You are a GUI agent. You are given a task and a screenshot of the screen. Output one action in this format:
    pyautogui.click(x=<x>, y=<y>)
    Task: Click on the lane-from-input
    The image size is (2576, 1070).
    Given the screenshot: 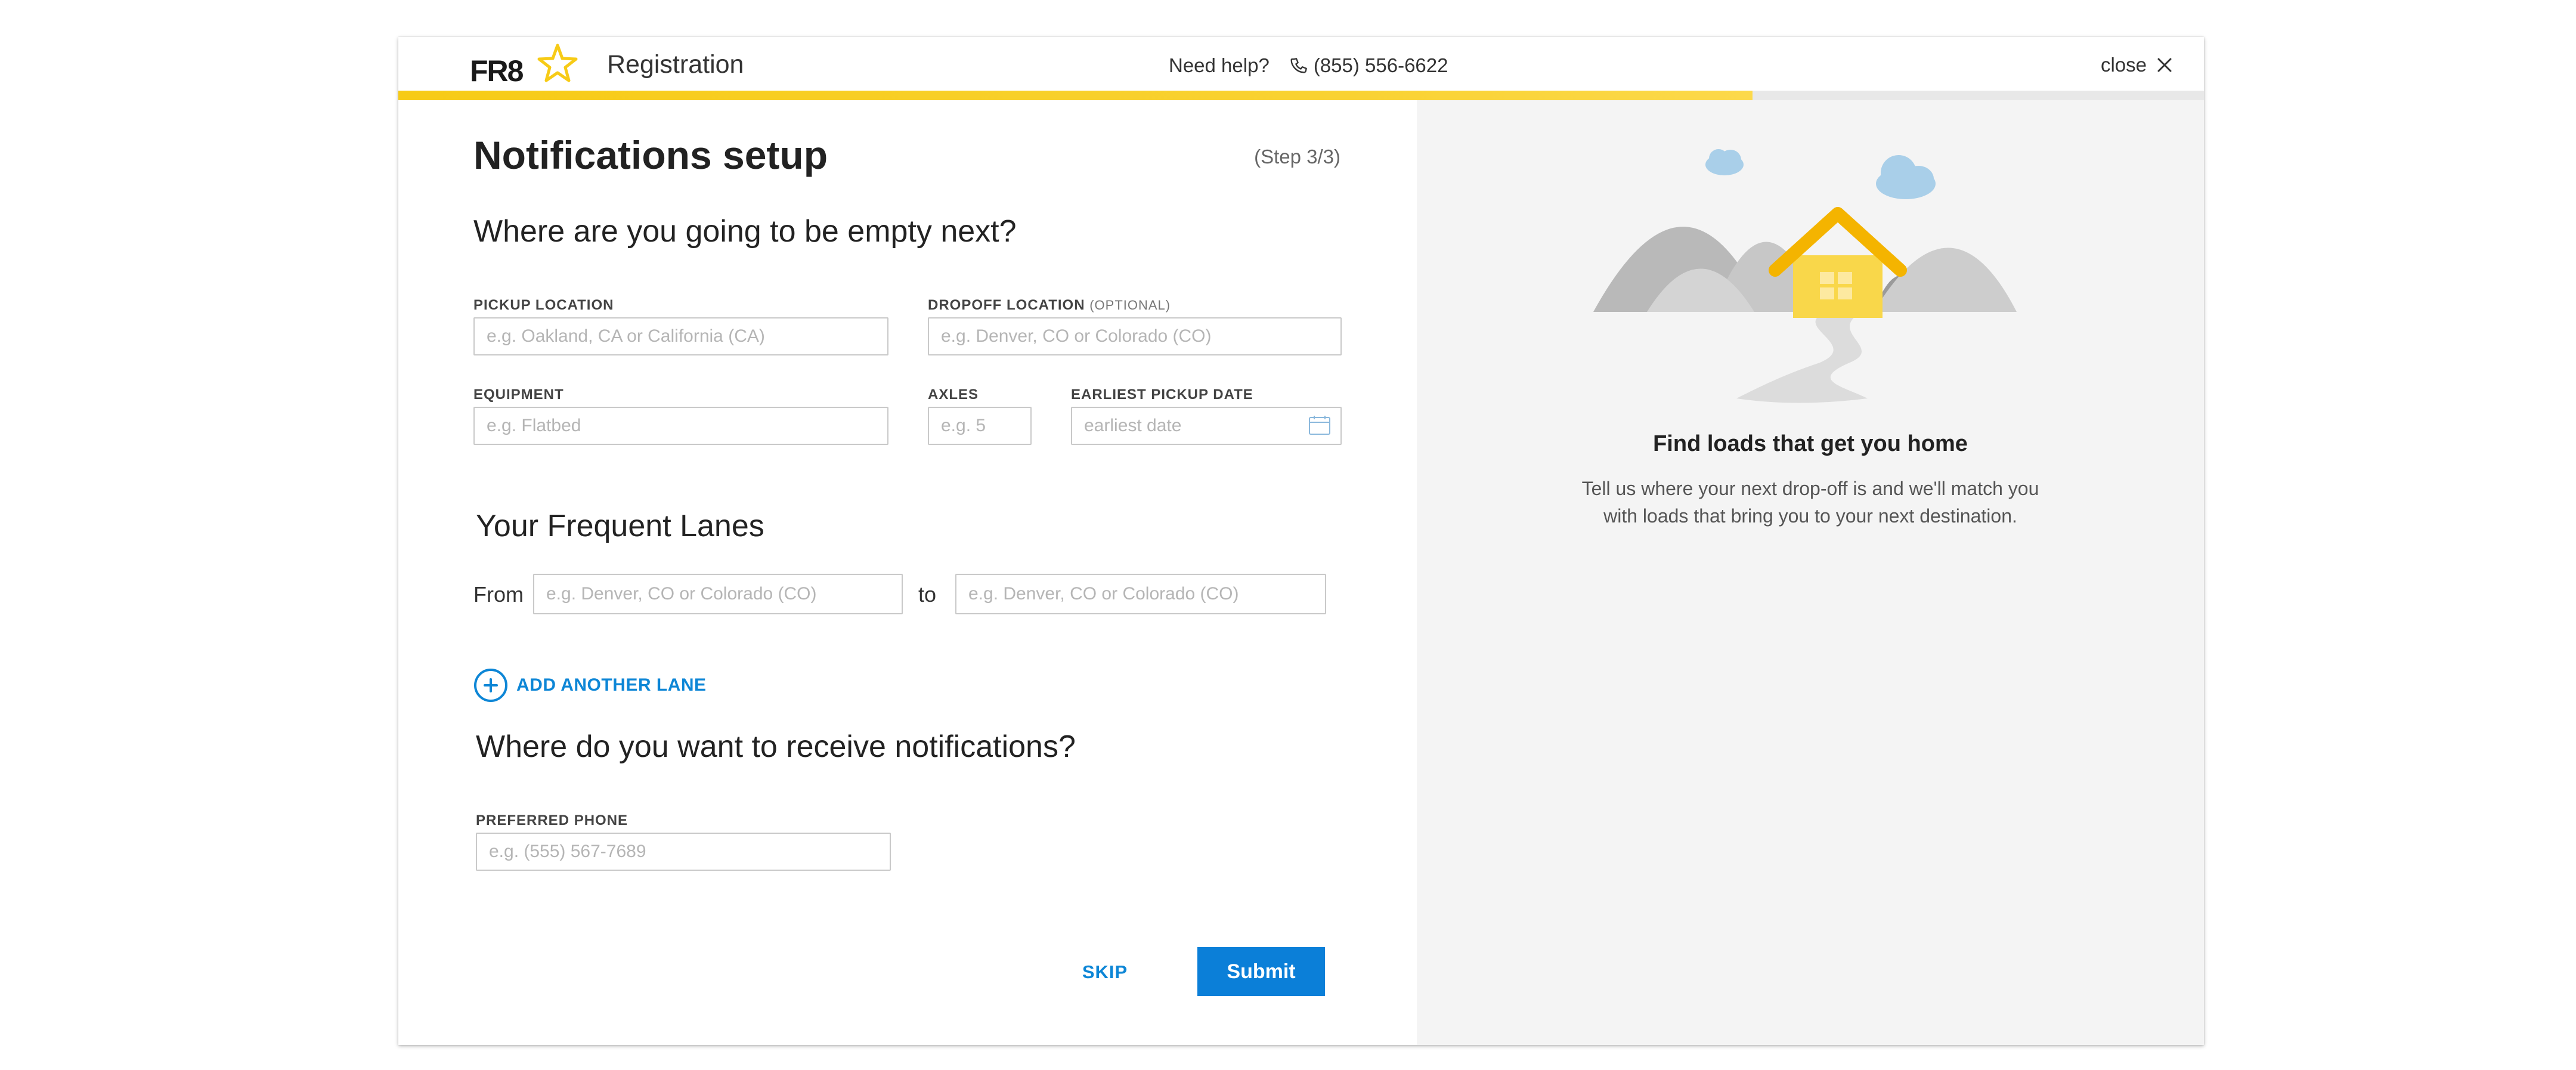 What is the action you would take?
    pyautogui.click(x=718, y=594)
    